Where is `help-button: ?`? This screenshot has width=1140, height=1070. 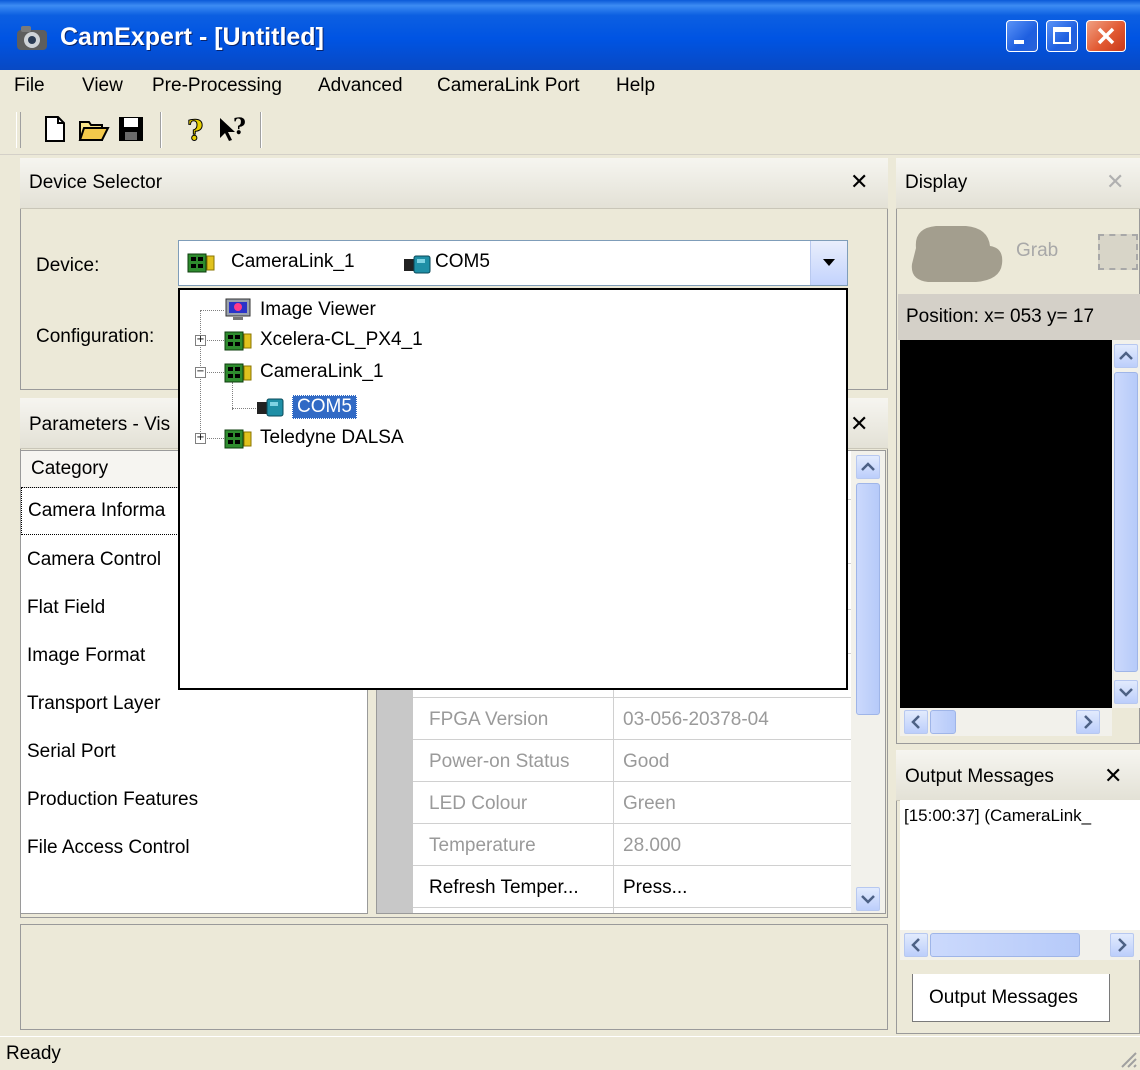
help-button: ? is located at coordinates (195, 131).